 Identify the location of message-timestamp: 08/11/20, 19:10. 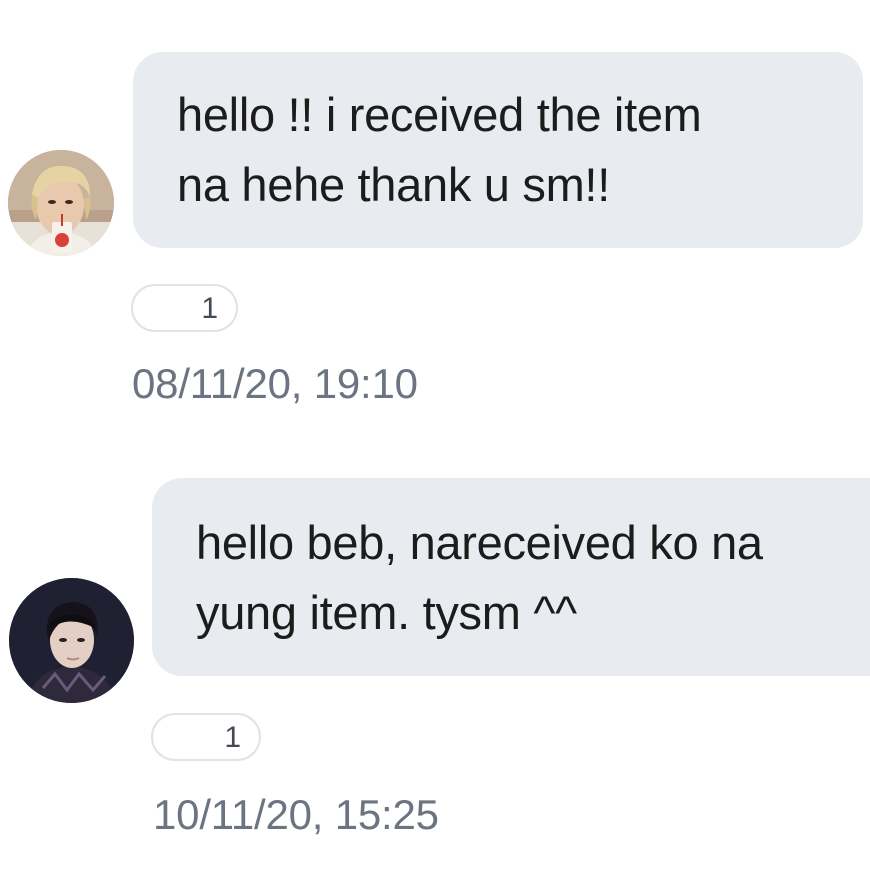
(275, 383).